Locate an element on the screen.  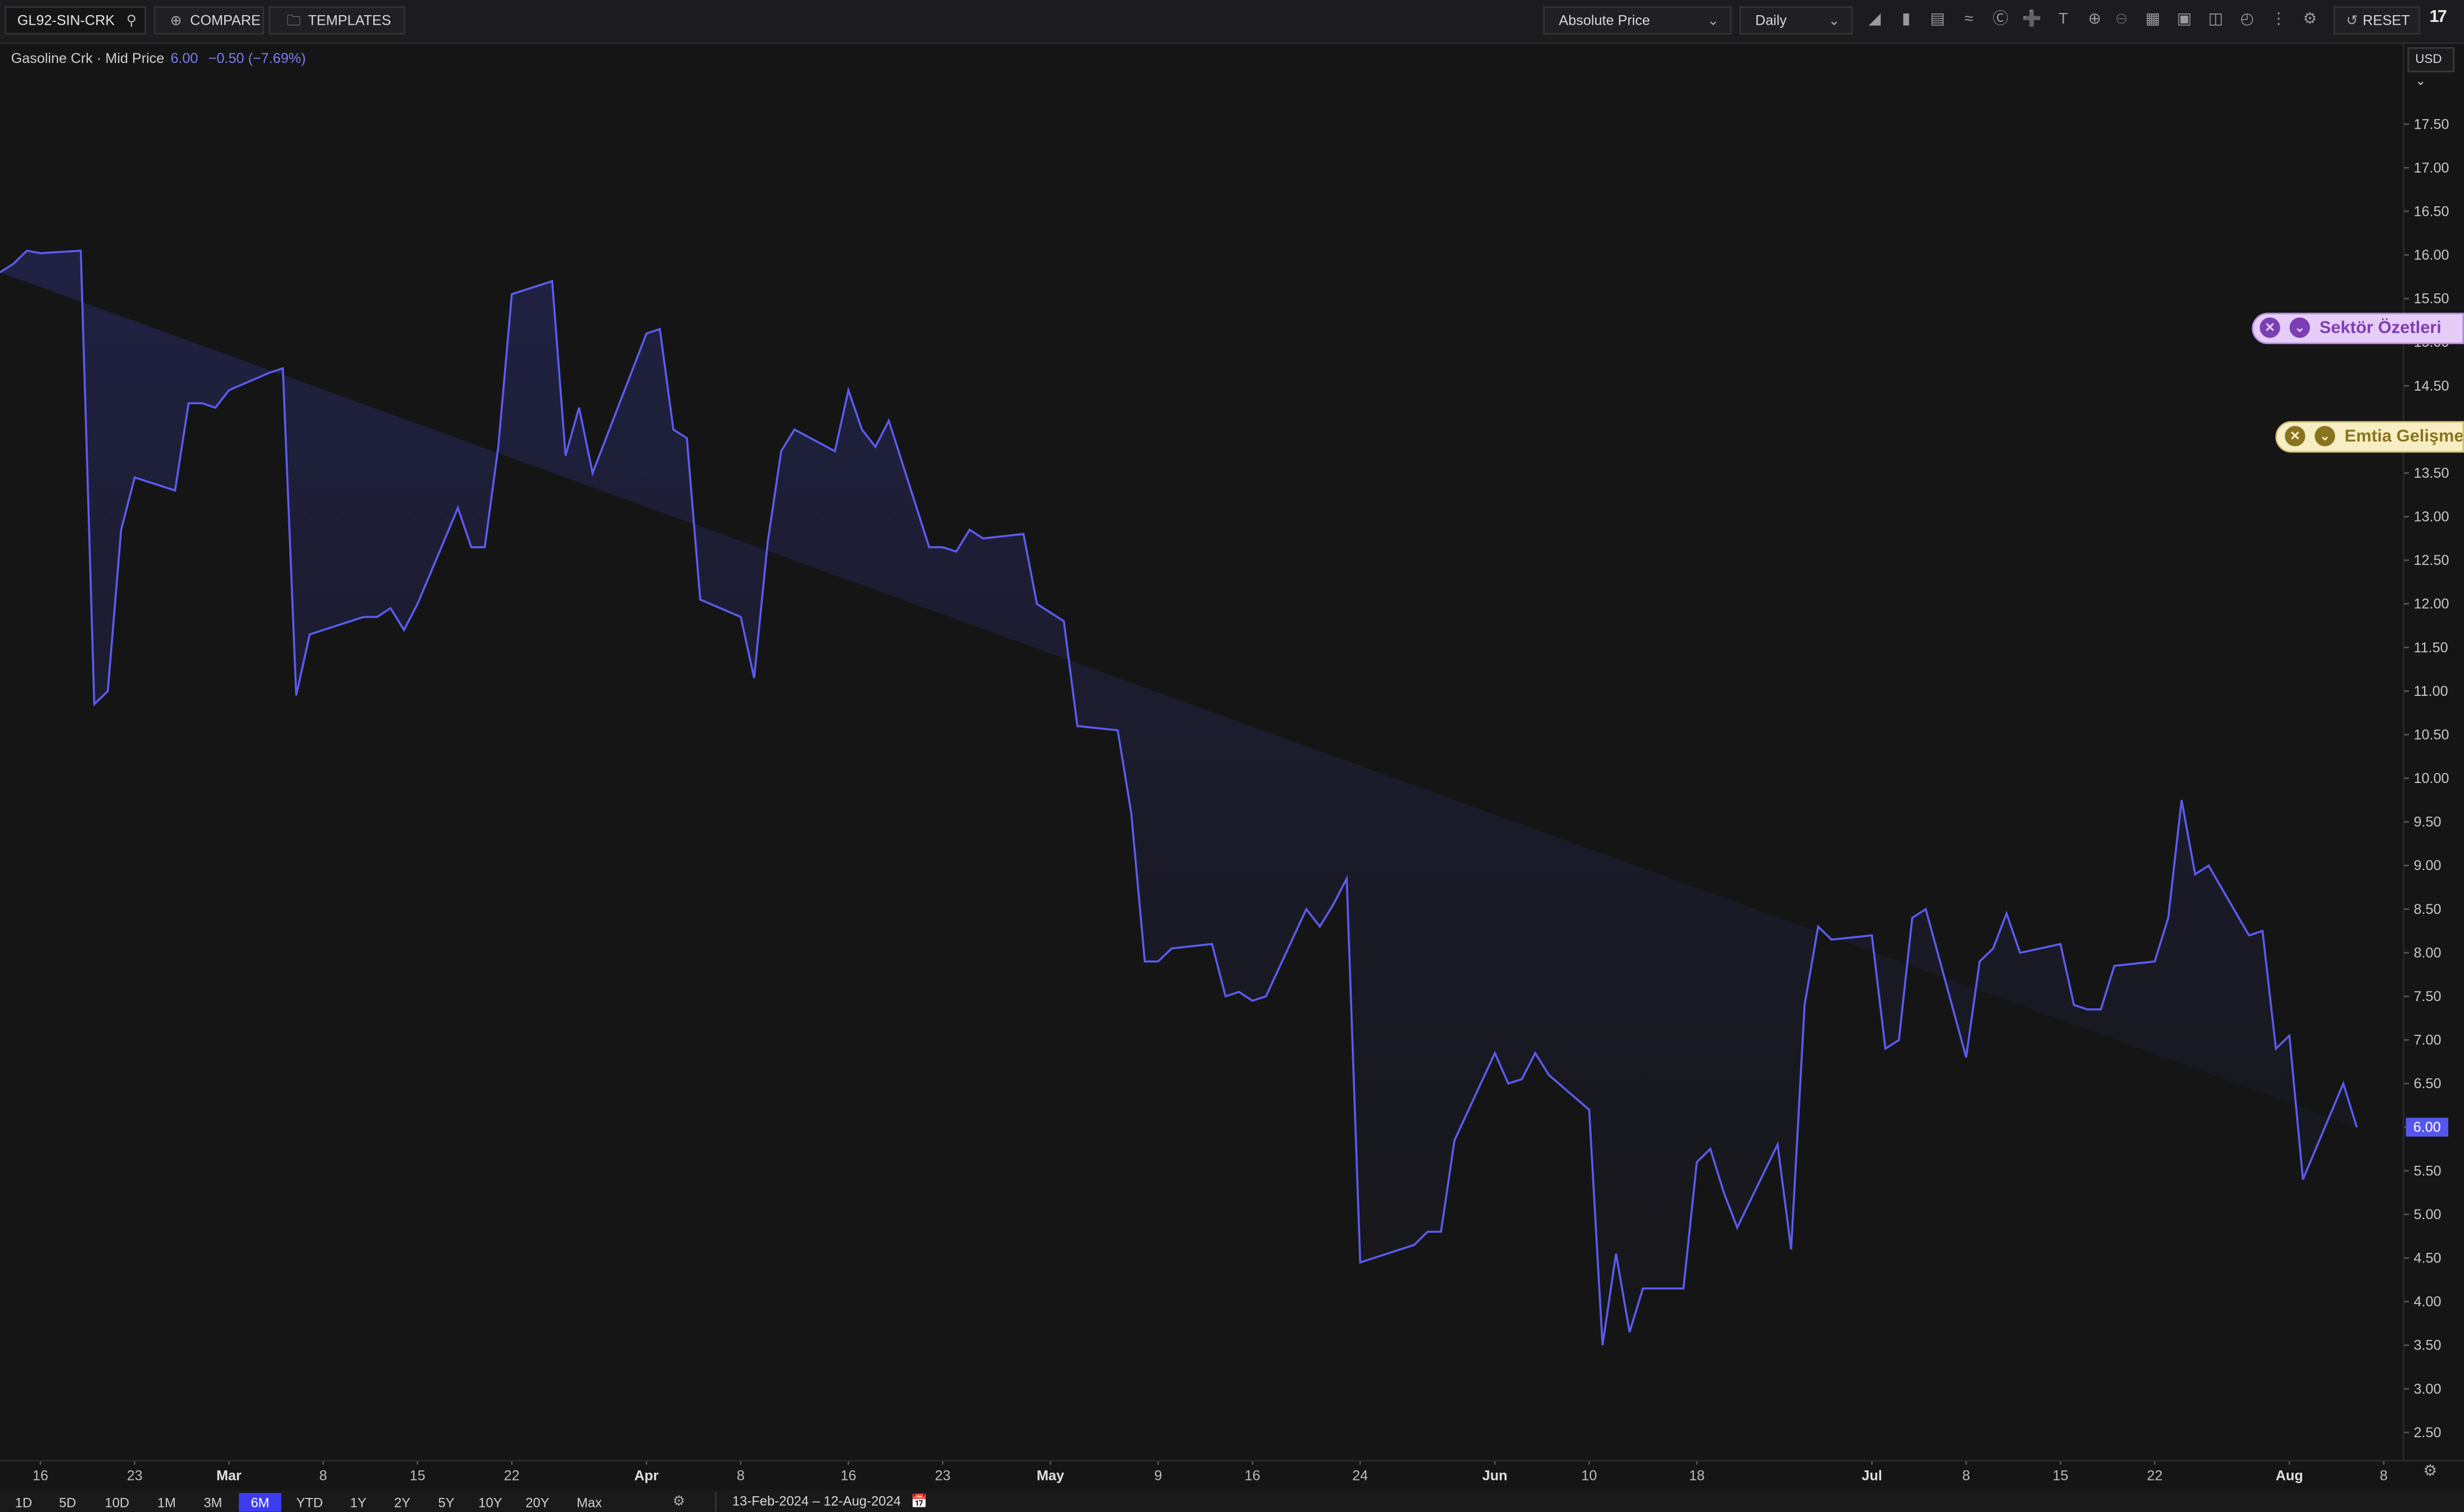
y-tick-label: 11.00 is located at coordinates (2431, 691).